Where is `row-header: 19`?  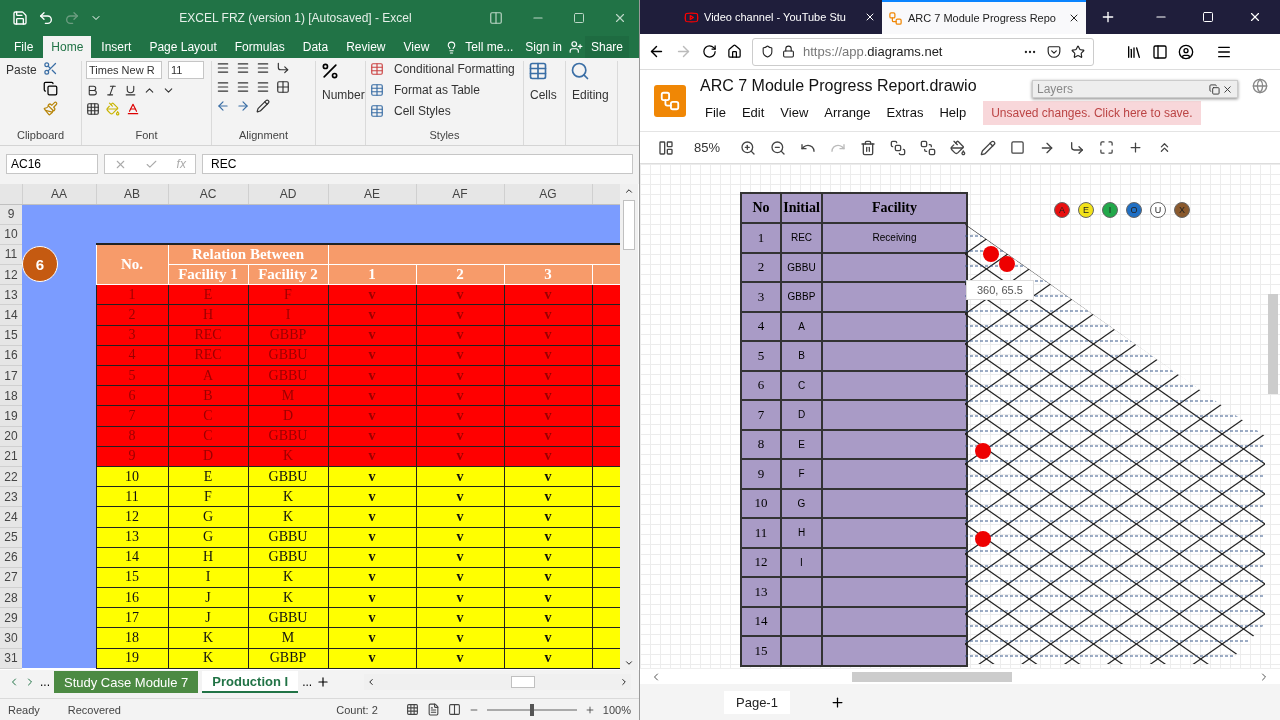 row-header: 19 is located at coordinates (11, 416).